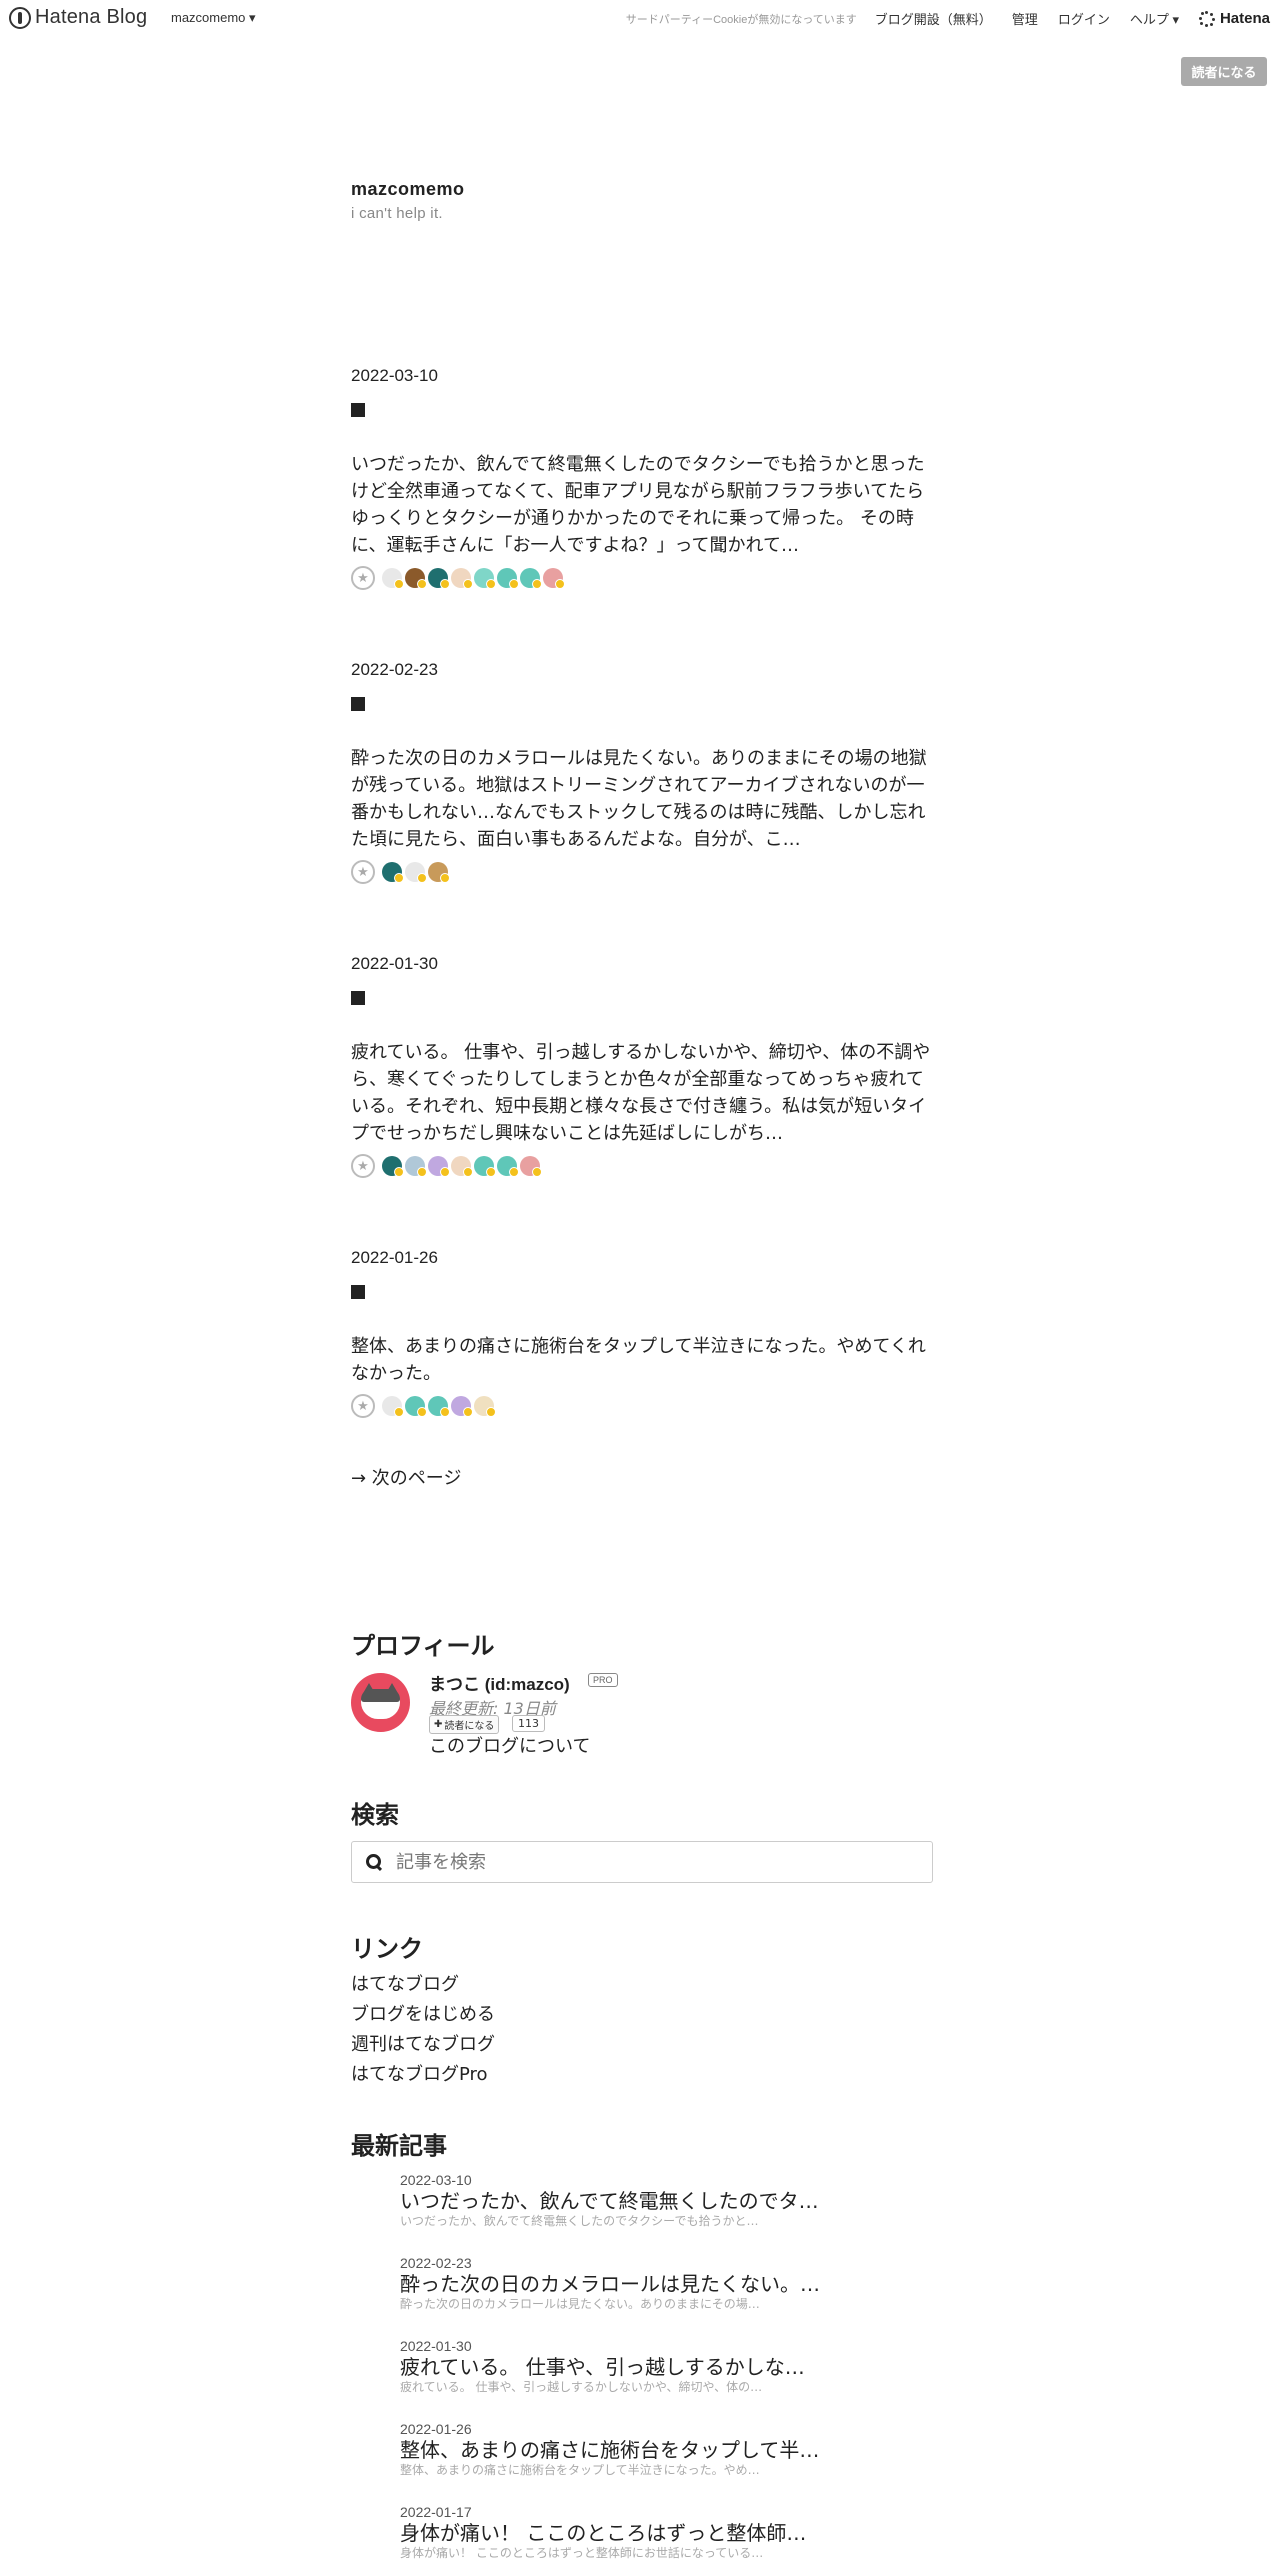 This screenshot has width=1284, height=2568. Describe the element at coordinates (213, 18) in the screenshot. I see `blog-switcher-dropdown: mazcomemo ▾` at that location.